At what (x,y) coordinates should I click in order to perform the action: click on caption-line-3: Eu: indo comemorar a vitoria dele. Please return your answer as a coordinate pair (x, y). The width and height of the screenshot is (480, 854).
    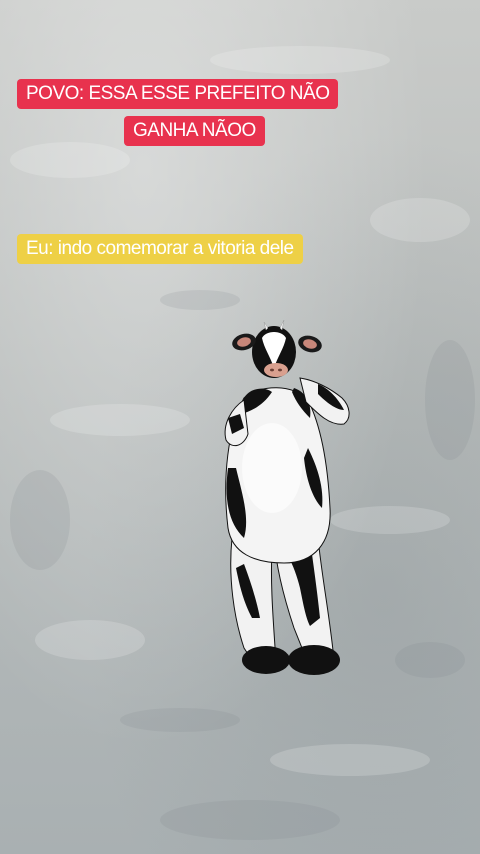
    Looking at the image, I should click on (160, 249).